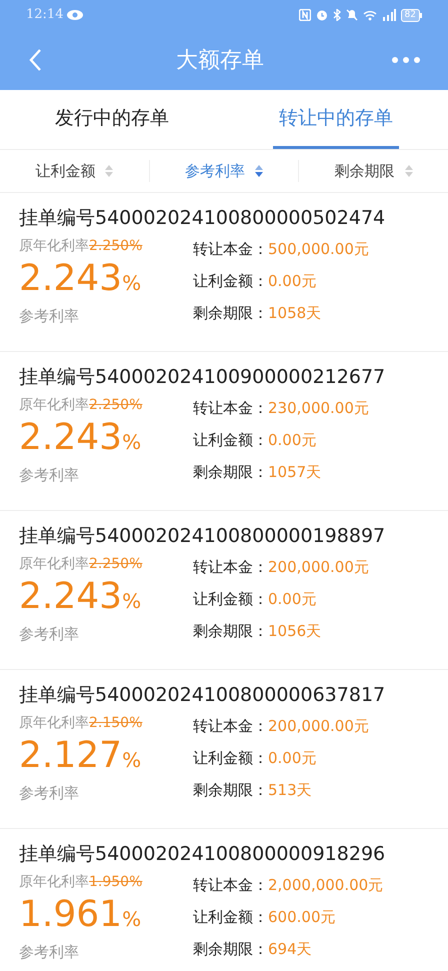 This screenshot has width=448, height=971. I want to click on wifi-icon, so click(369, 15).